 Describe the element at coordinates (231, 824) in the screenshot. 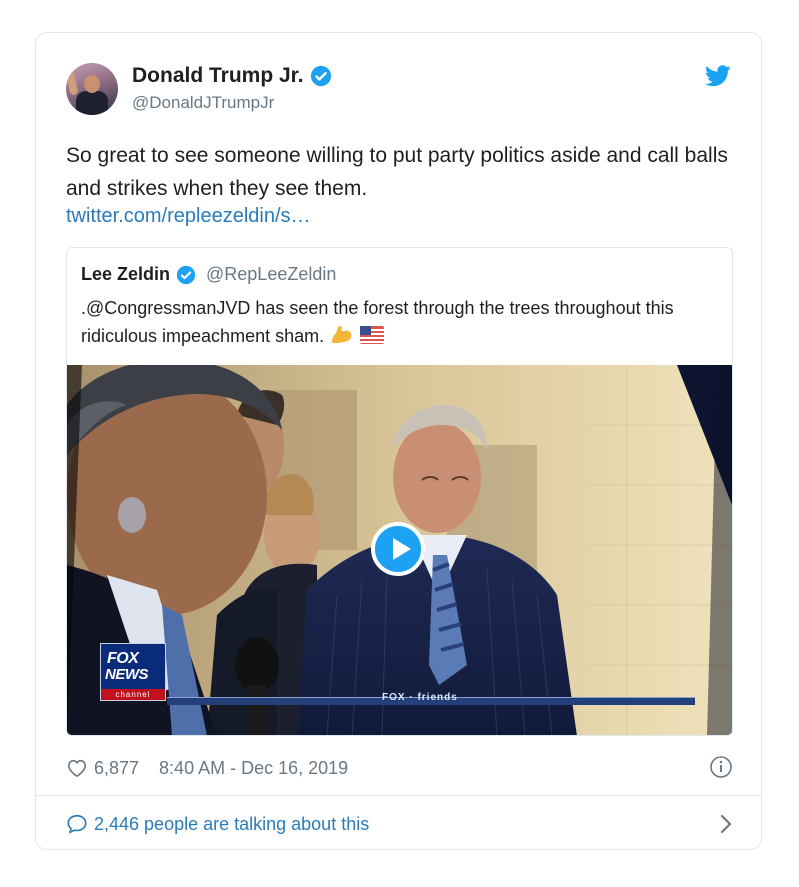

I see `conversation-link: 2,446 people are talking about this` at that location.